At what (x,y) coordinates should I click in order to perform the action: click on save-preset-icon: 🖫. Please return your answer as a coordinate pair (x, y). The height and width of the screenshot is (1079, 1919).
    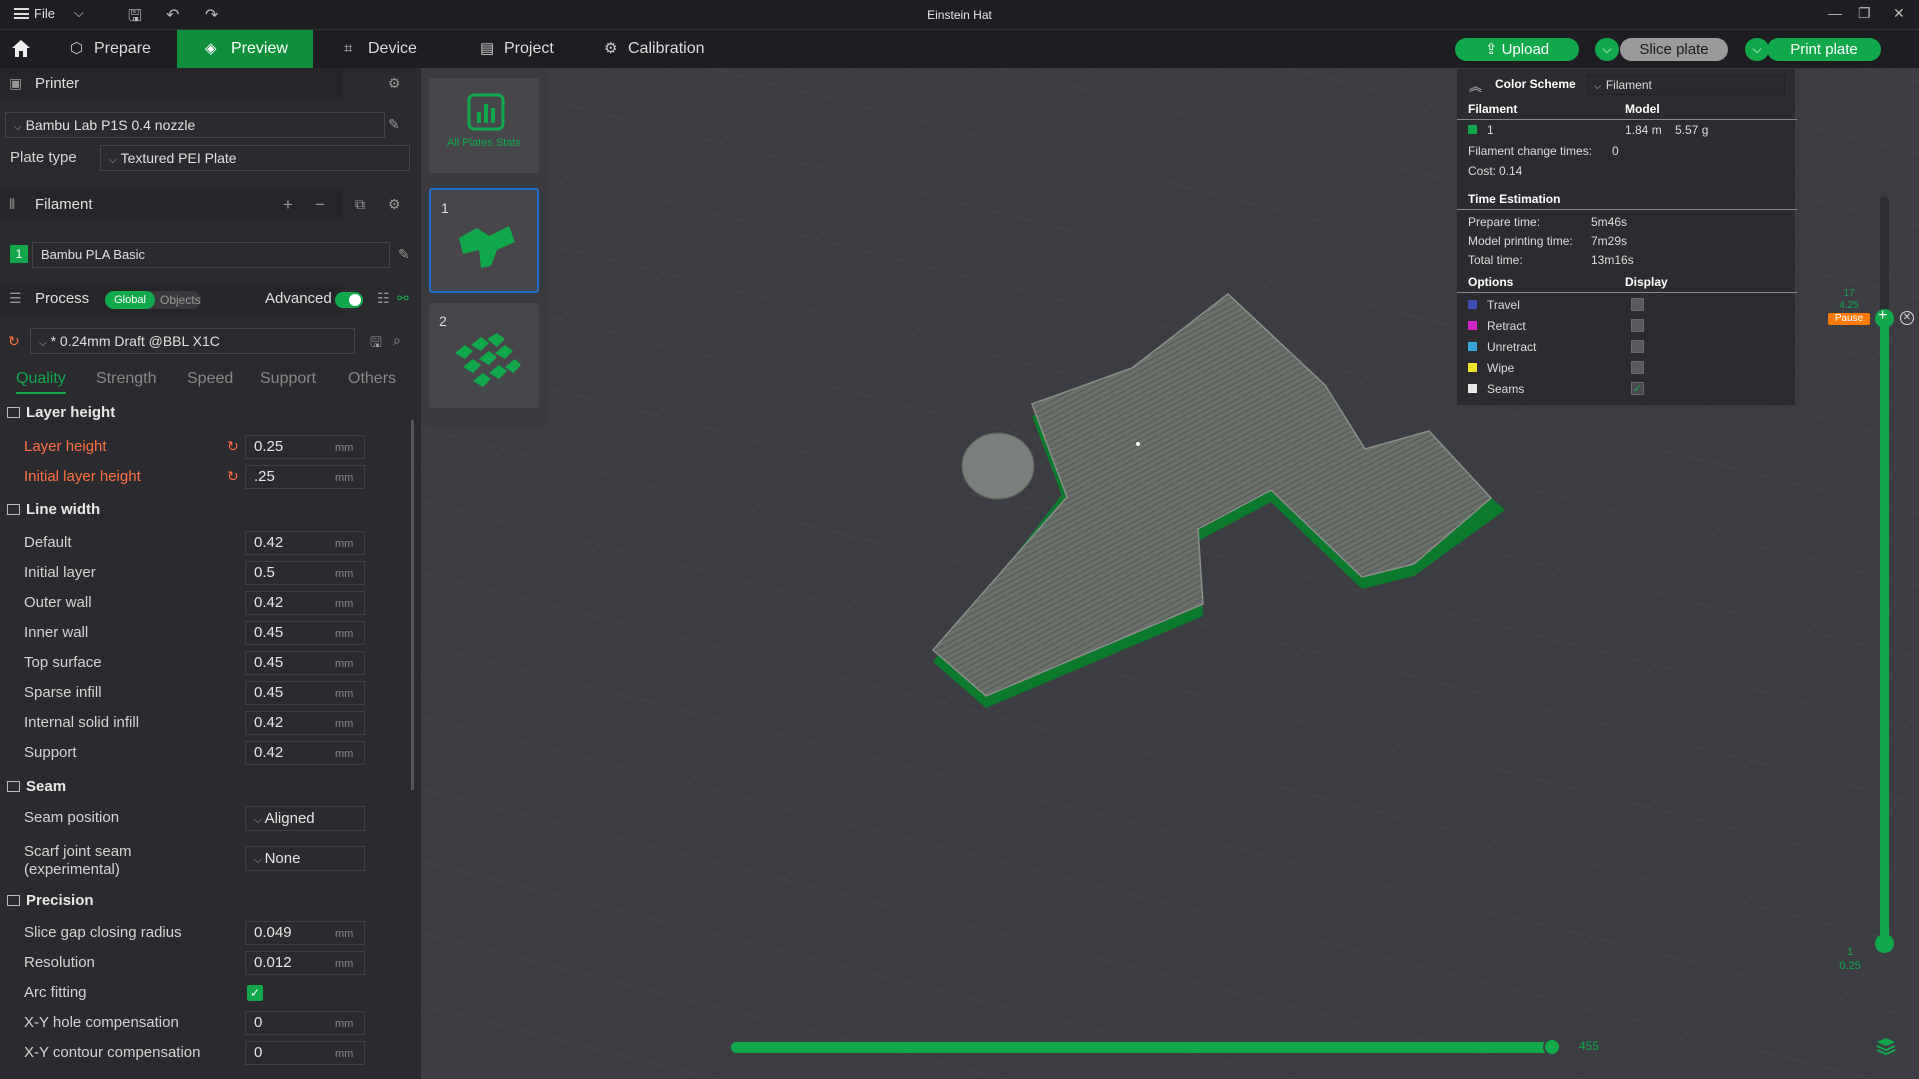
    Looking at the image, I should click on (376, 344).